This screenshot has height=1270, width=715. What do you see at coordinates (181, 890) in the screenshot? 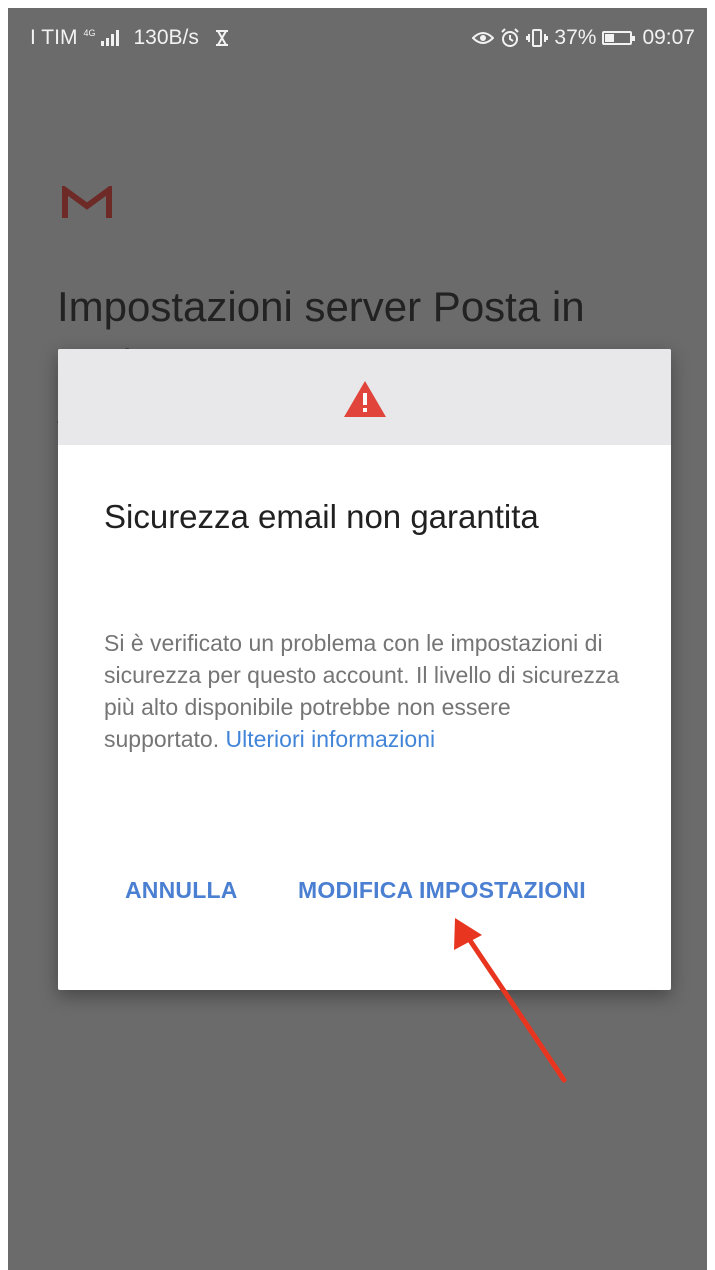
I see `cancel-button: ANNULLA` at bounding box center [181, 890].